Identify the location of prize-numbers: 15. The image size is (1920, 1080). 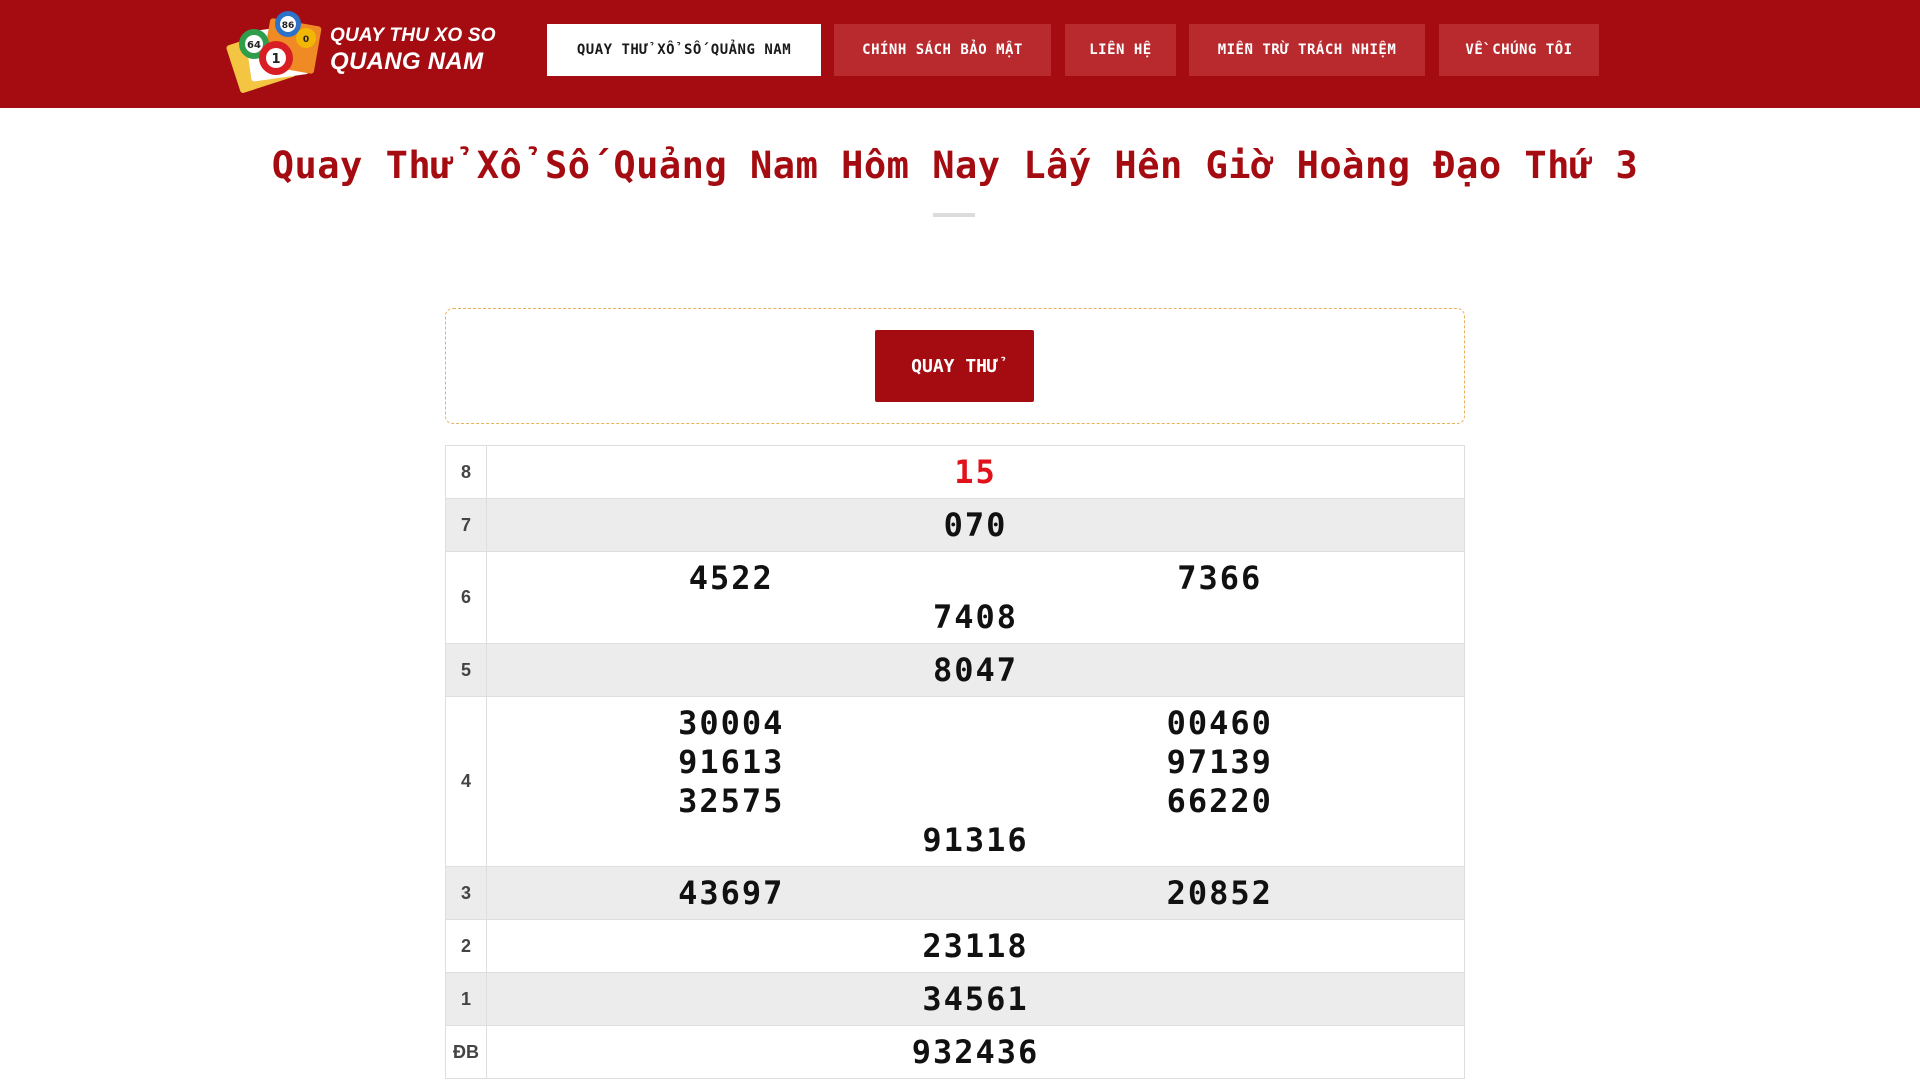
(975, 472).